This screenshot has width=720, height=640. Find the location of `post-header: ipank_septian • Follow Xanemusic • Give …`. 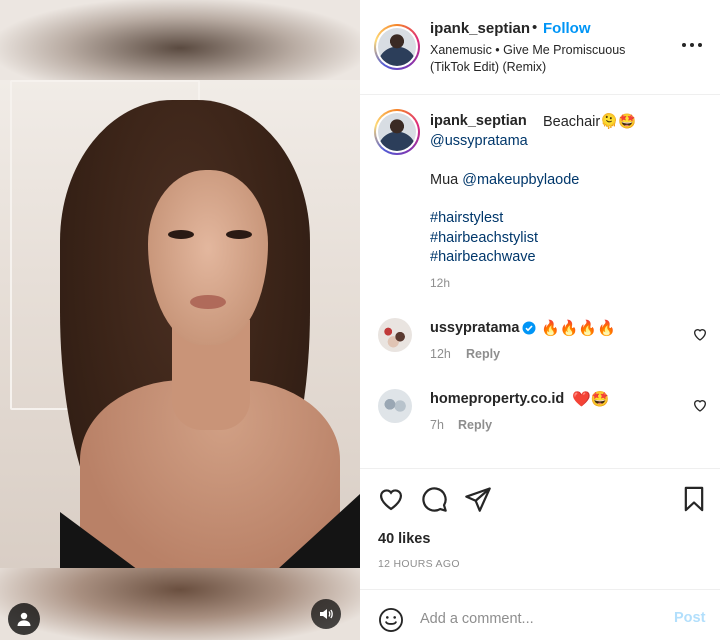

post-header: ipank_septian • Follow Xanemusic • Give … is located at coordinates (540, 47).